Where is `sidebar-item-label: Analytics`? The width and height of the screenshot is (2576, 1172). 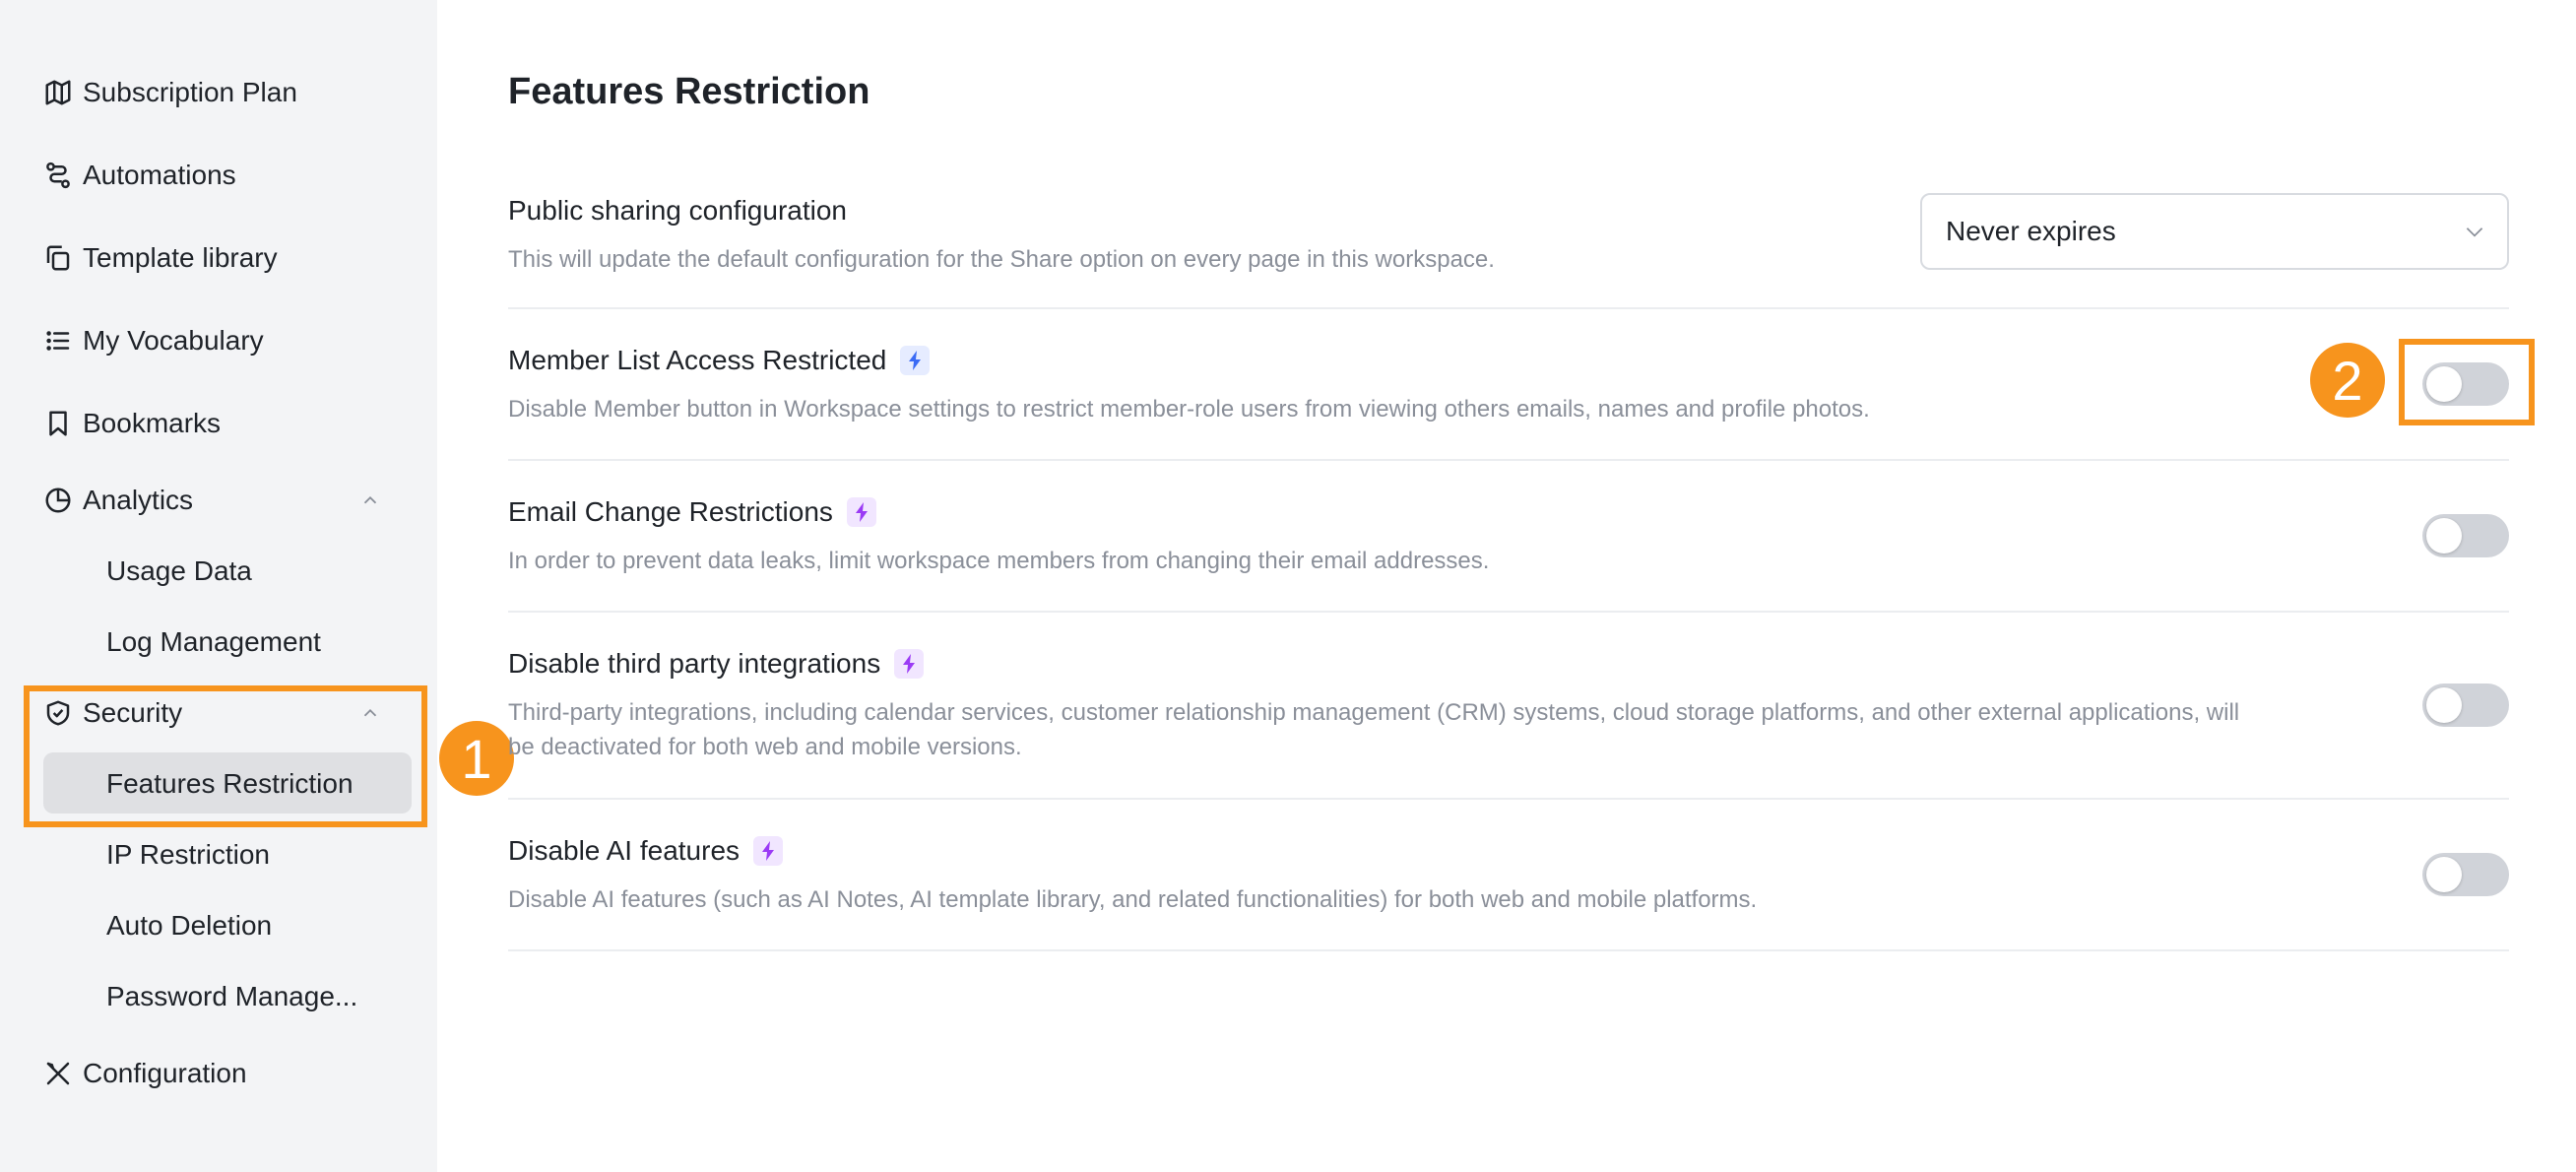 sidebar-item-label: Analytics is located at coordinates (138, 500).